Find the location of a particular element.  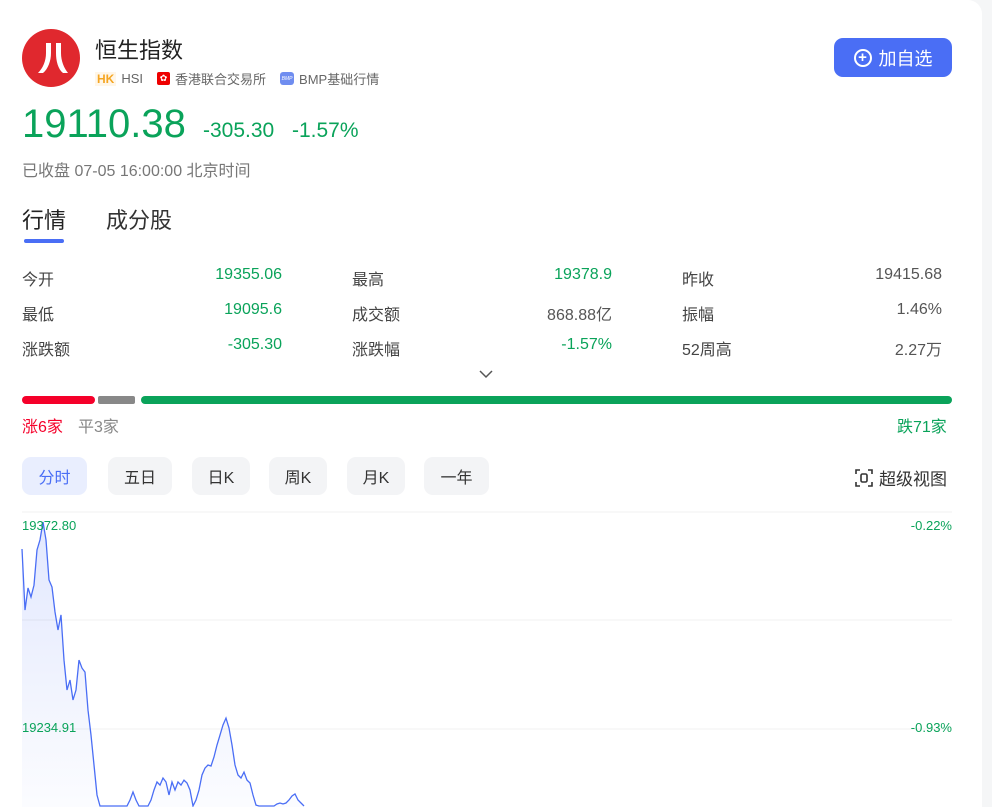

market-status: 已收盘 07-05 16:00:00 北京时间 is located at coordinates (136, 171).